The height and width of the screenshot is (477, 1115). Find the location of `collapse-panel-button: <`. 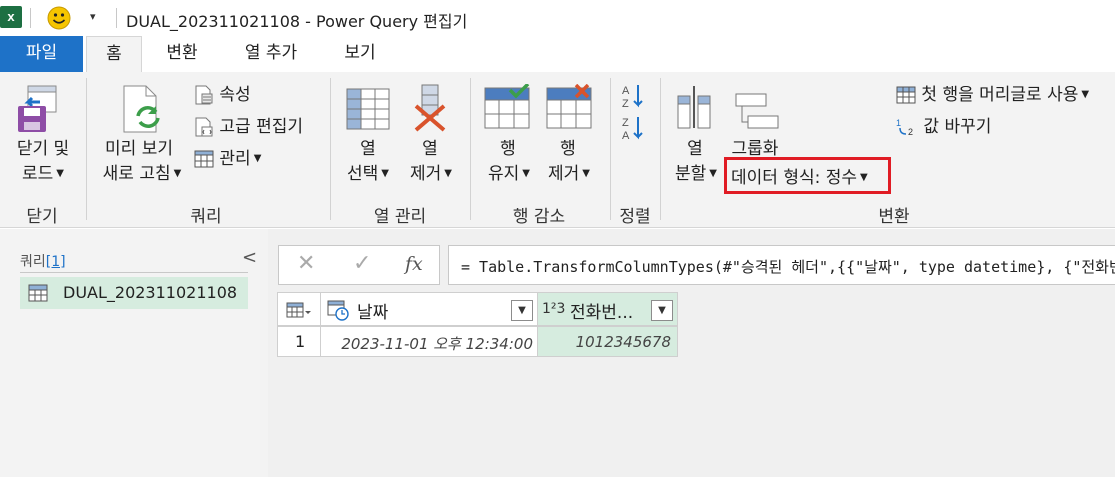

collapse-panel-button: < is located at coordinates (249, 257).